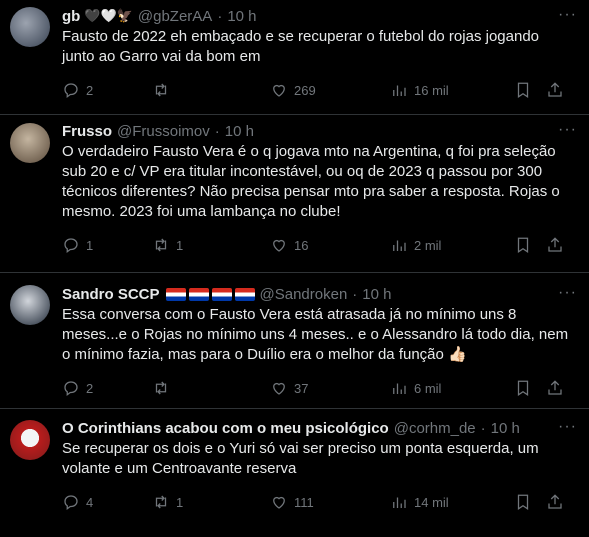  I want to click on like-count: 37, so click(301, 388).